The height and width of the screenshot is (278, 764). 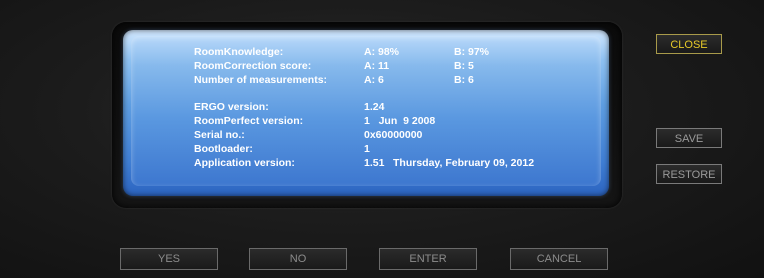 What do you see at coordinates (472, 52) in the screenshot?
I see `room-knowledge-b: B: 97%` at bounding box center [472, 52].